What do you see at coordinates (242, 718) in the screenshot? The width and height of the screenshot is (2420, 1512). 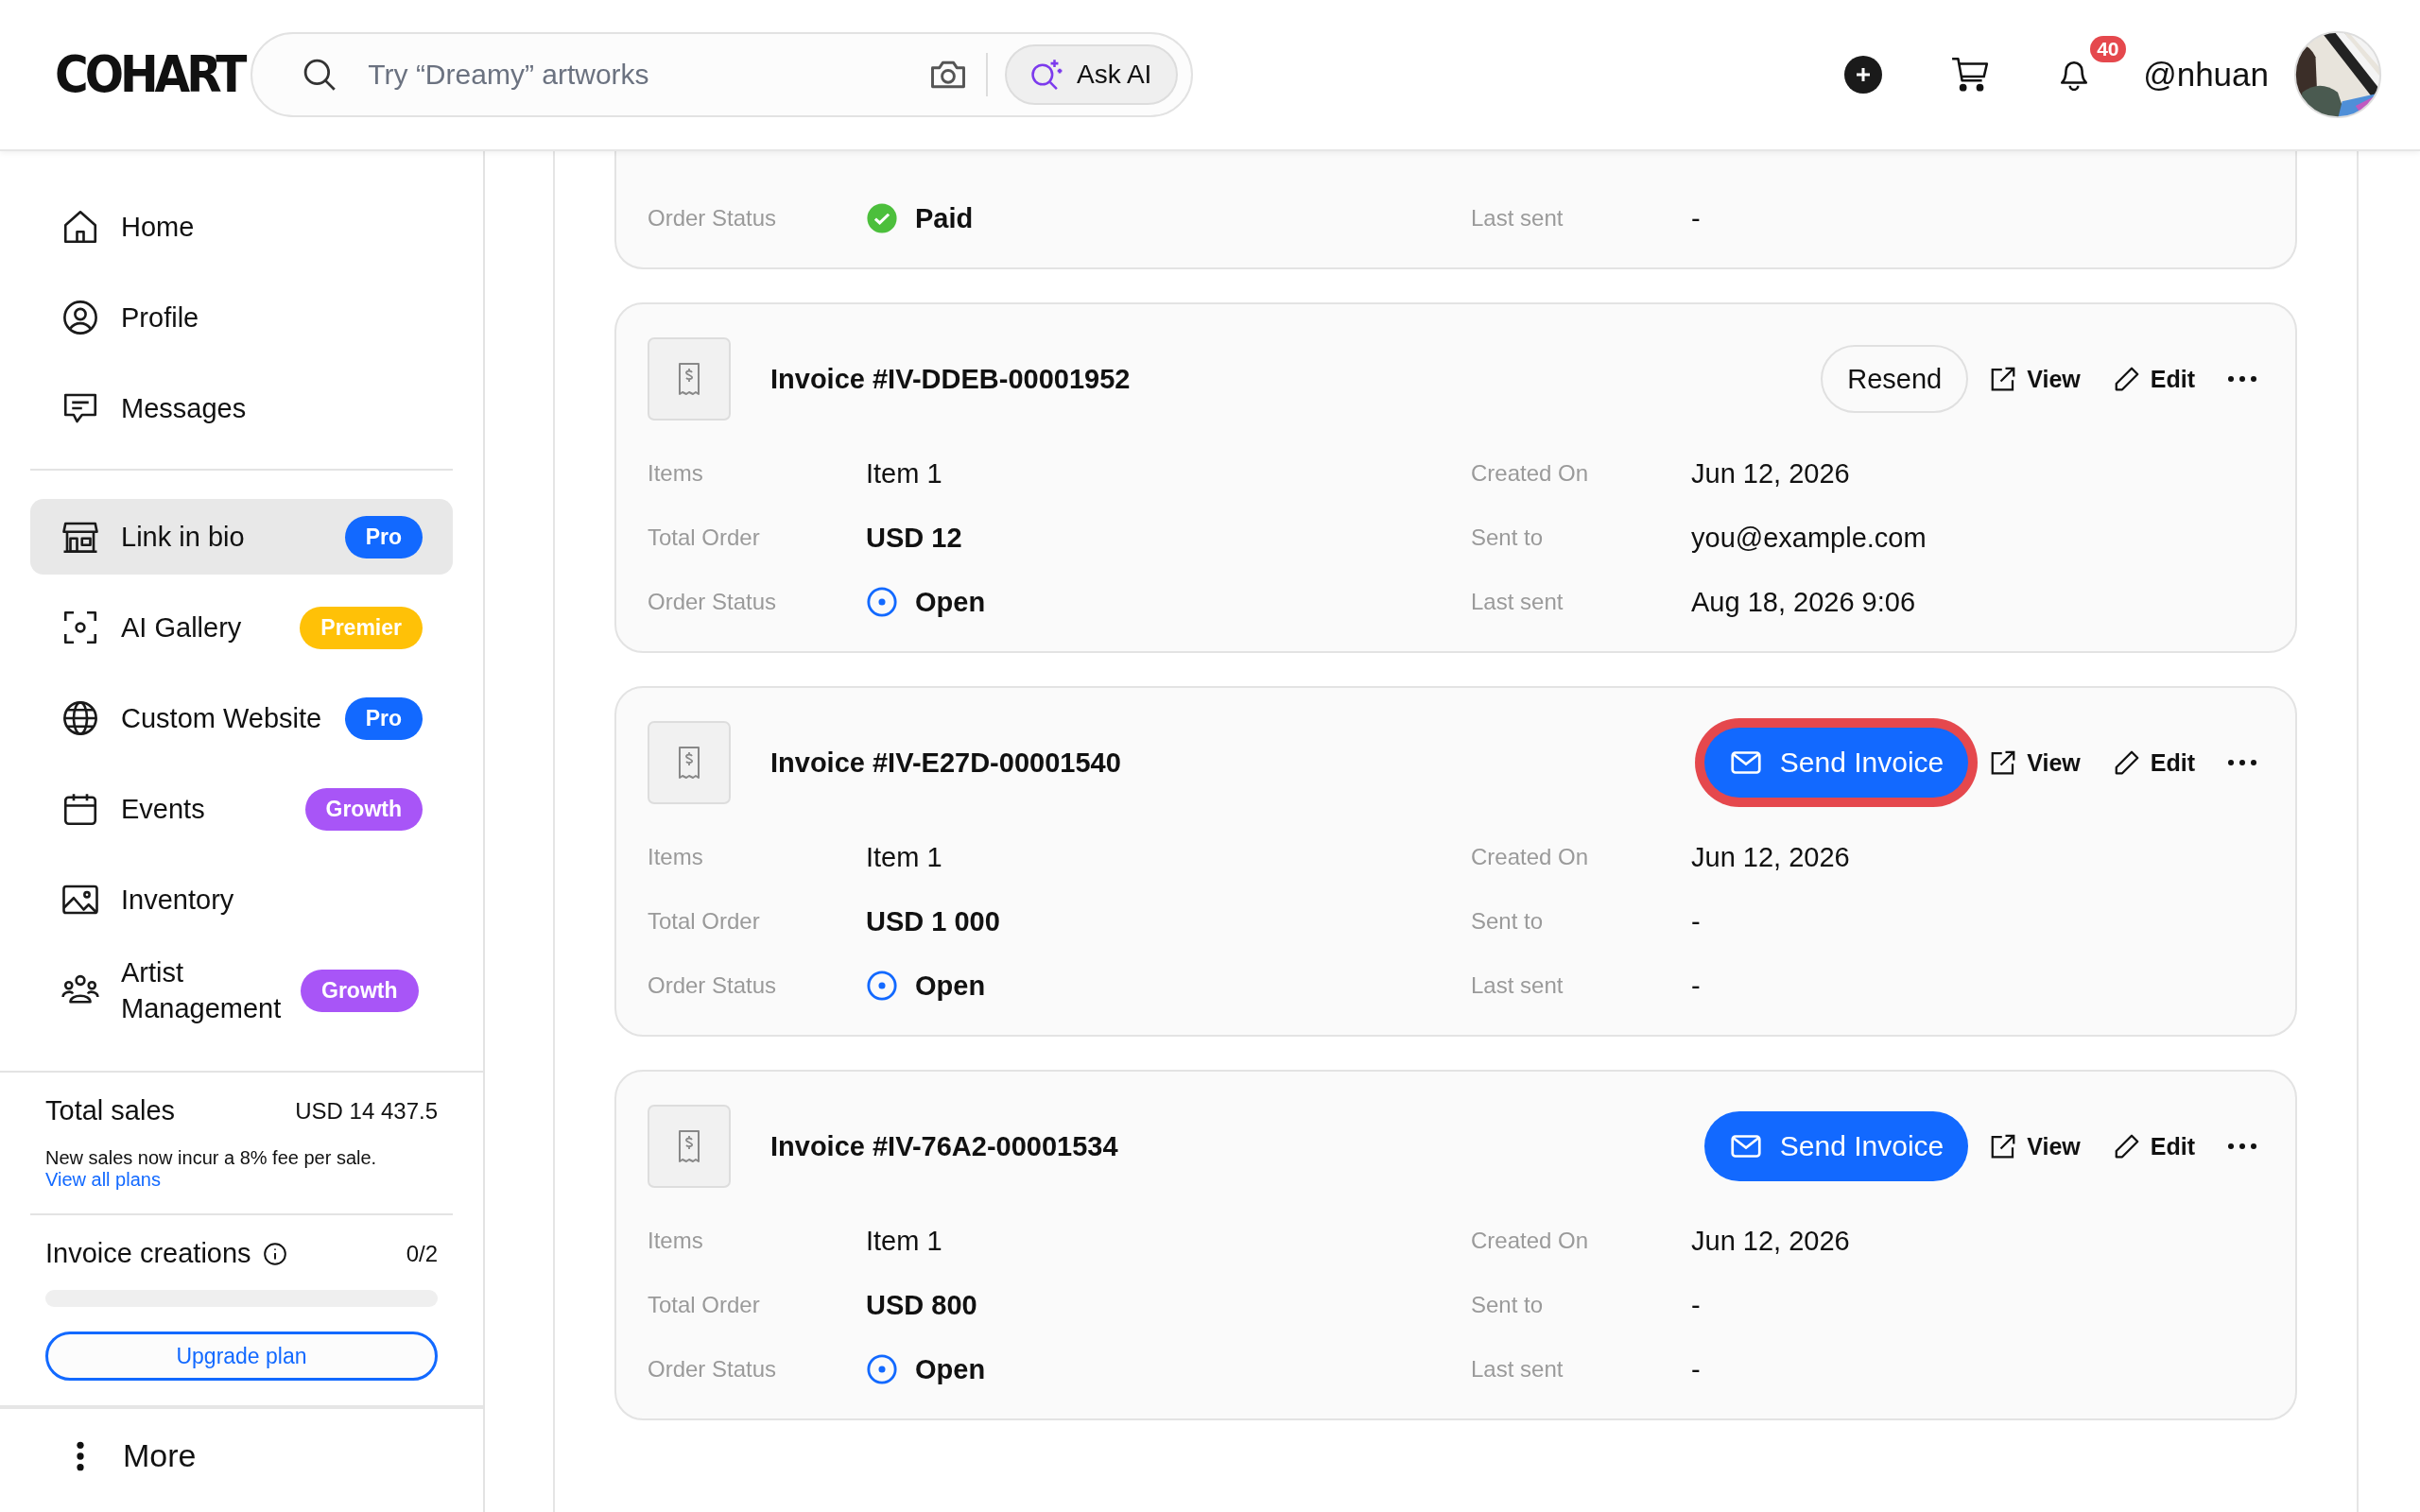 I see `sidebar-item: Custom Website Pro` at bounding box center [242, 718].